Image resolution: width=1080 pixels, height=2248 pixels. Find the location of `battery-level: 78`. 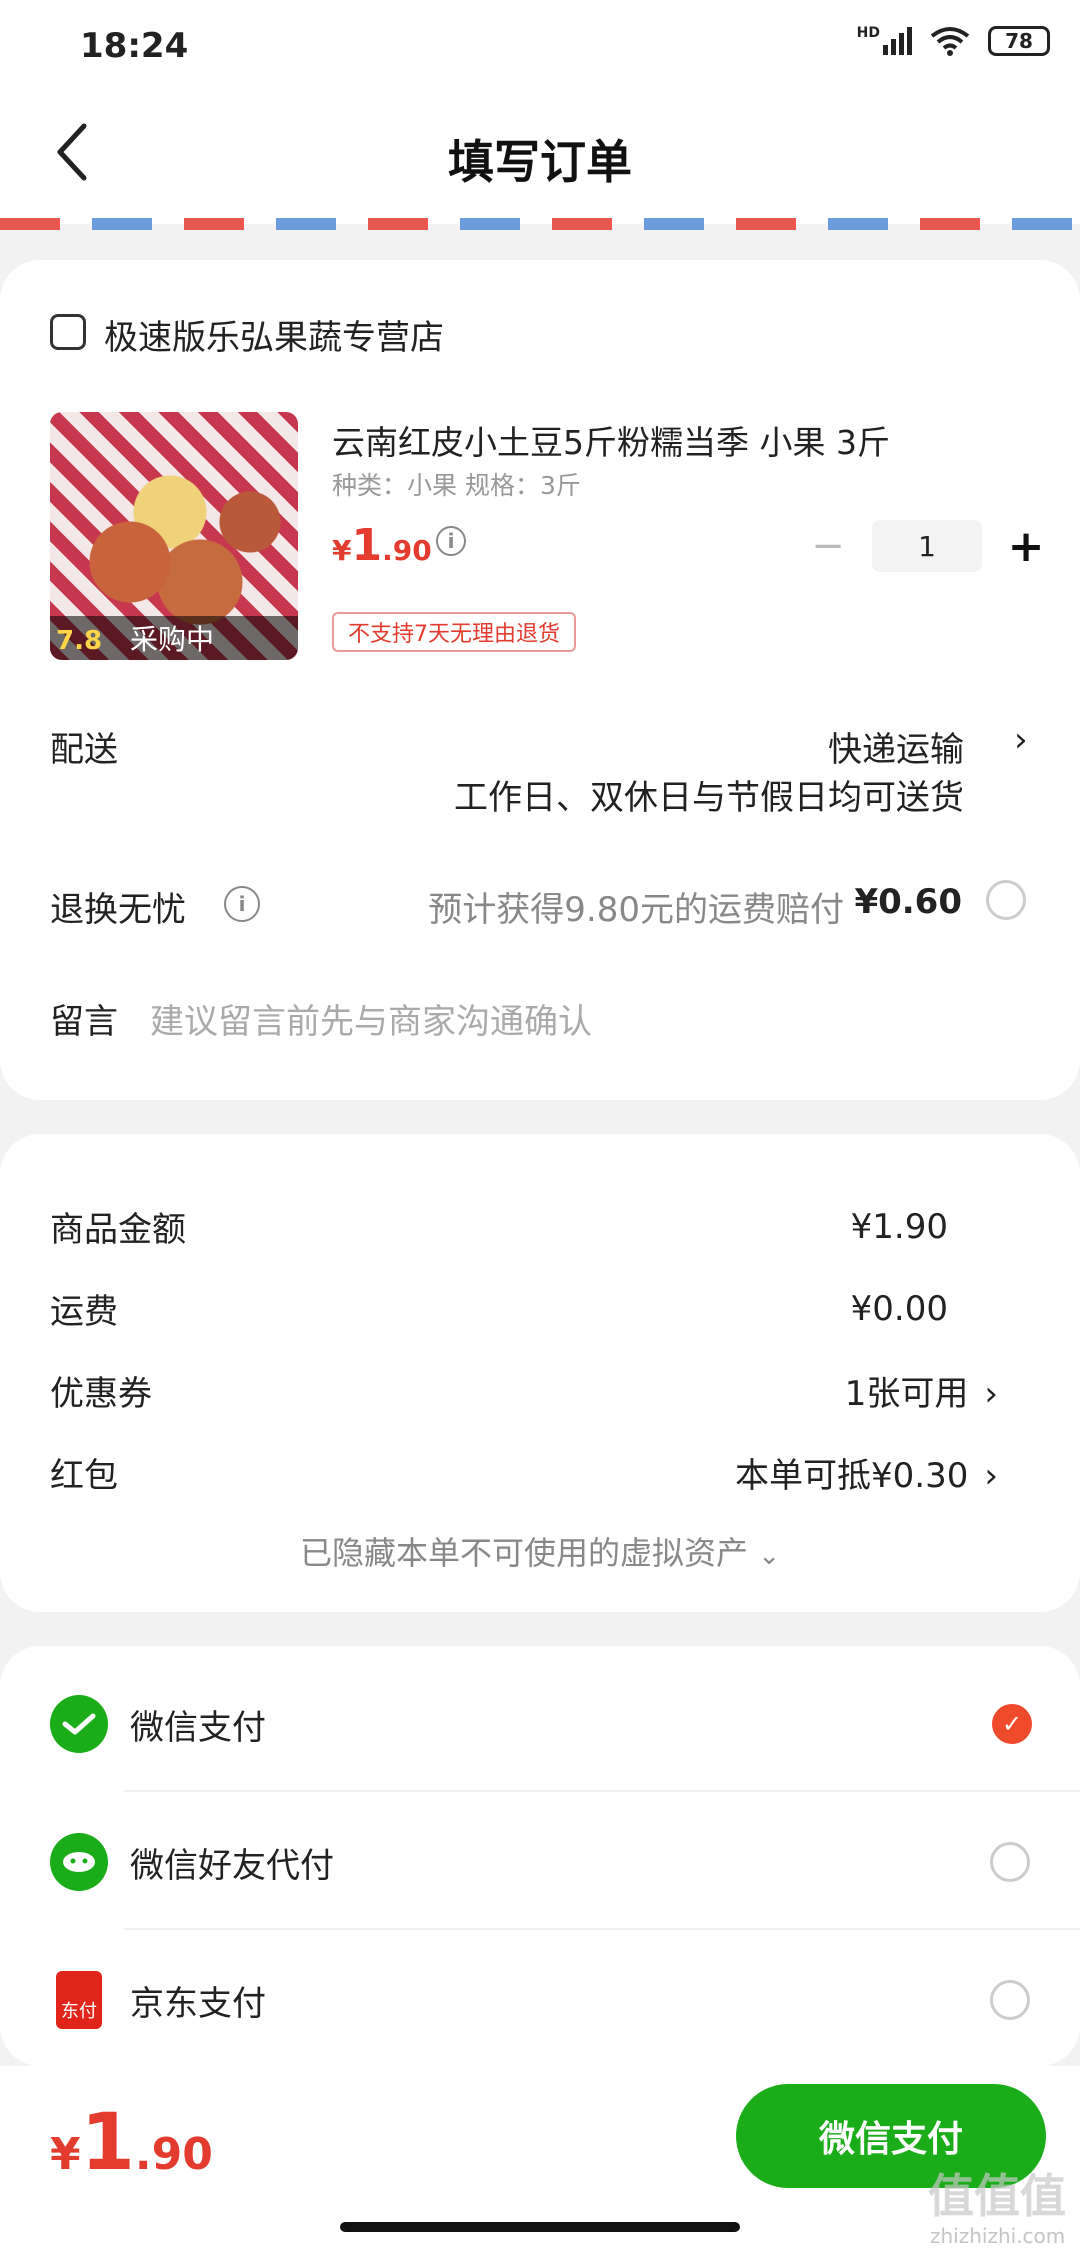

battery-level: 78 is located at coordinates (1019, 41).